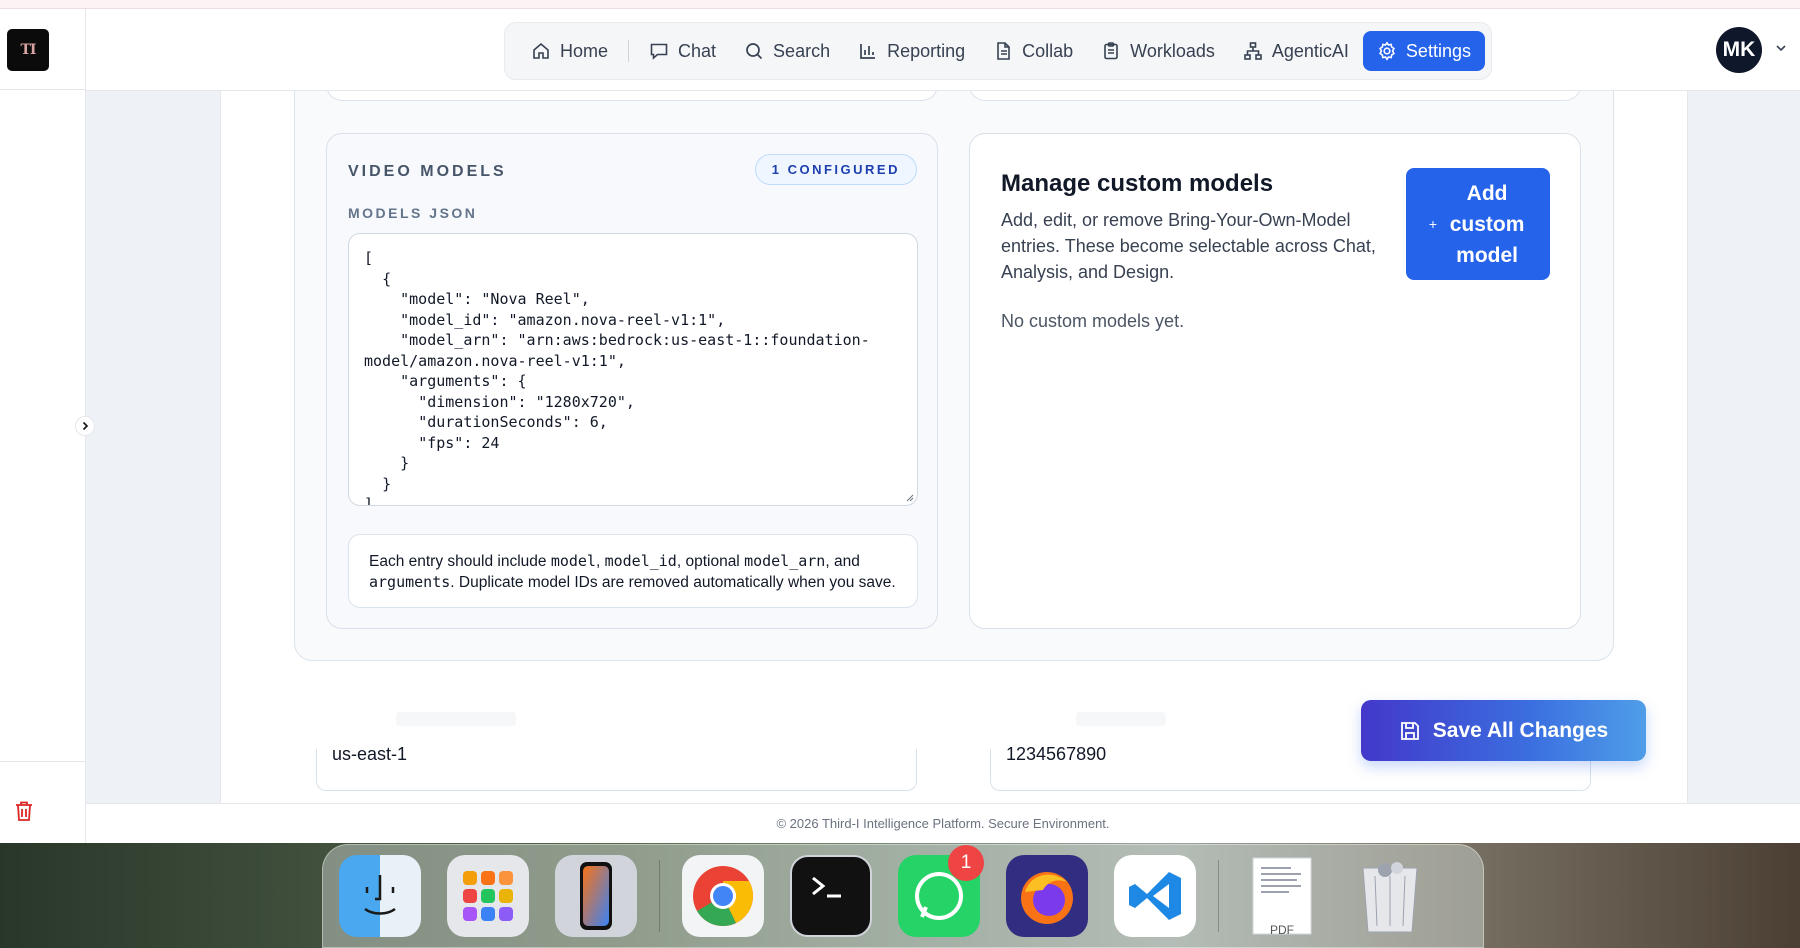 The height and width of the screenshot is (948, 1800). I want to click on hint-code: arguments, so click(410, 582).